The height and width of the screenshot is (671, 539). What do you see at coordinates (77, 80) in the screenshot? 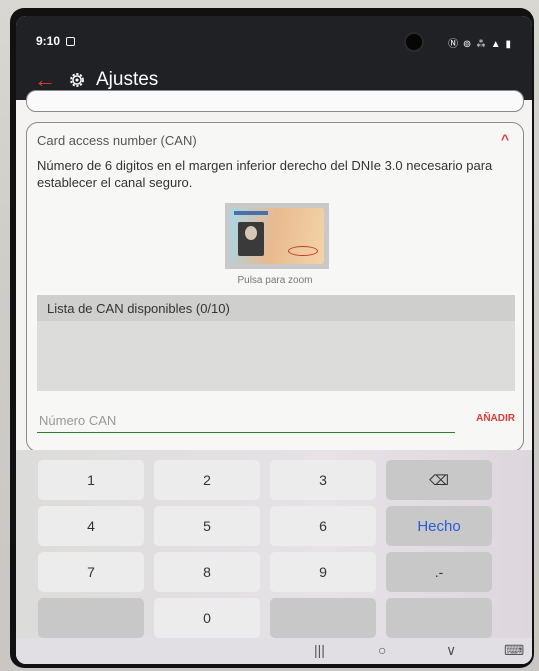
I see `gear-icon` at bounding box center [77, 80].